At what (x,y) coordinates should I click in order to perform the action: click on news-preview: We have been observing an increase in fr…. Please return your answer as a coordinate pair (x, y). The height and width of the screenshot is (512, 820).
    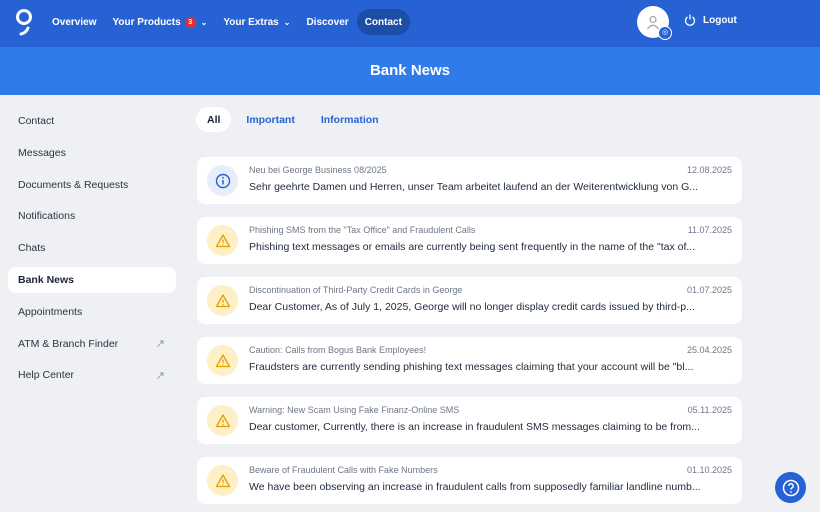
    Looking at the image, I should click on (475, 487).